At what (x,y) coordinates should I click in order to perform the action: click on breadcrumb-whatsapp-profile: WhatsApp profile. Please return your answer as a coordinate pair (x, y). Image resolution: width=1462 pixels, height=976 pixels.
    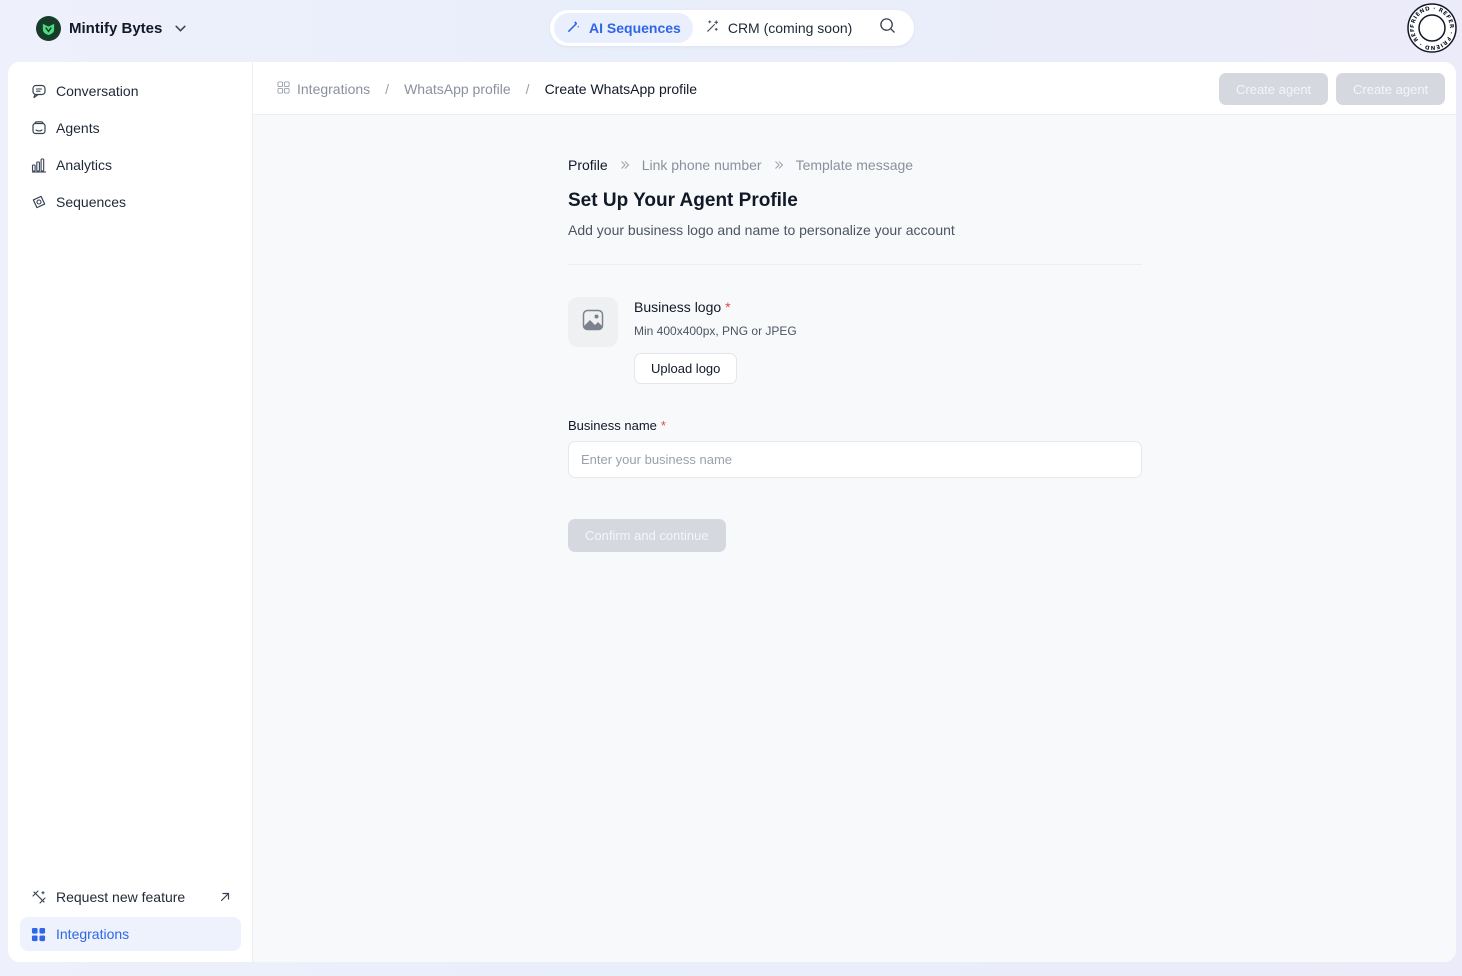
    Looking at the image, I should click on (457, 89).